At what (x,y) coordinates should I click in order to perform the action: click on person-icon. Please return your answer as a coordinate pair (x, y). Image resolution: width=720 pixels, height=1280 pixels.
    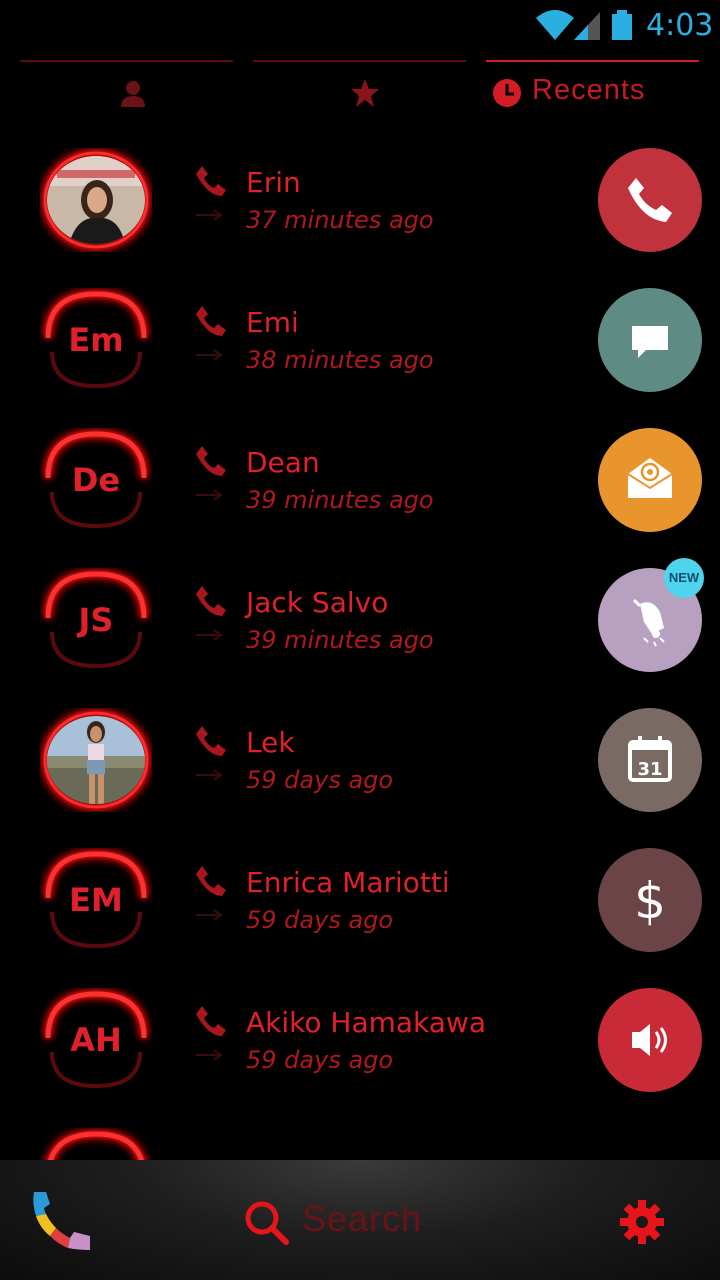
    Looking at the image, I should click on (133, 94).